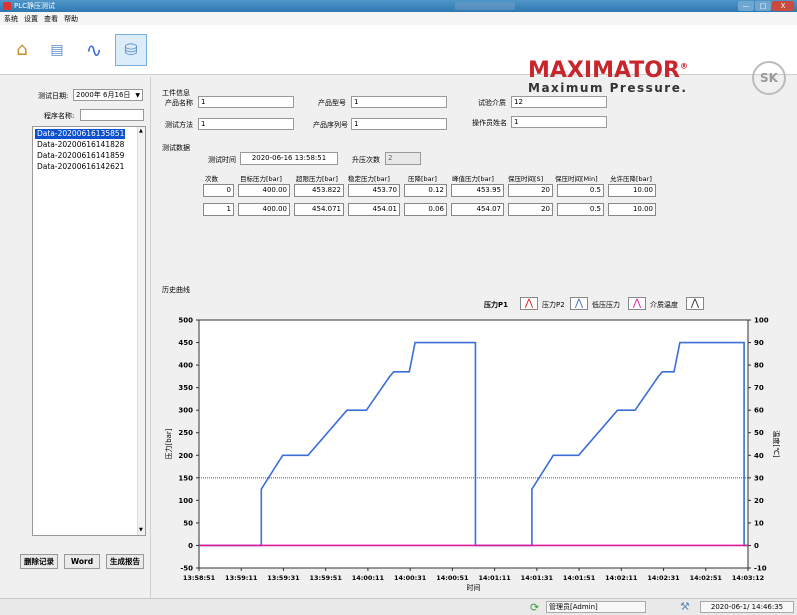 The height and width of the screenshot is (615, 797). Describe the element at coordinates (537, 578) in the screenshot. I see `x-tick-label: 14:01:31` at that location.